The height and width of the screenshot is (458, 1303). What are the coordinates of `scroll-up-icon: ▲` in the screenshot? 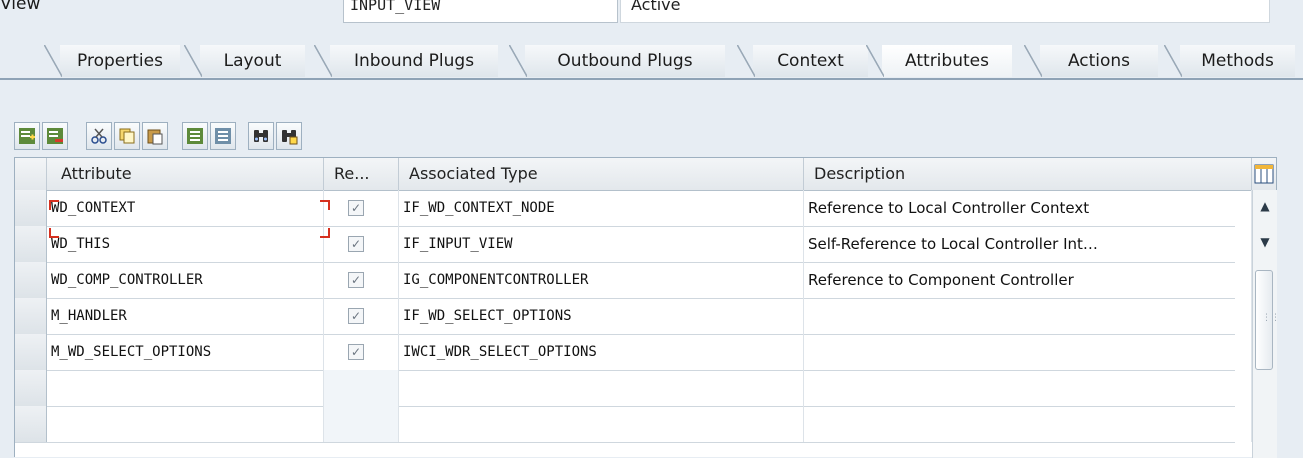 It's located at (1265, 206).